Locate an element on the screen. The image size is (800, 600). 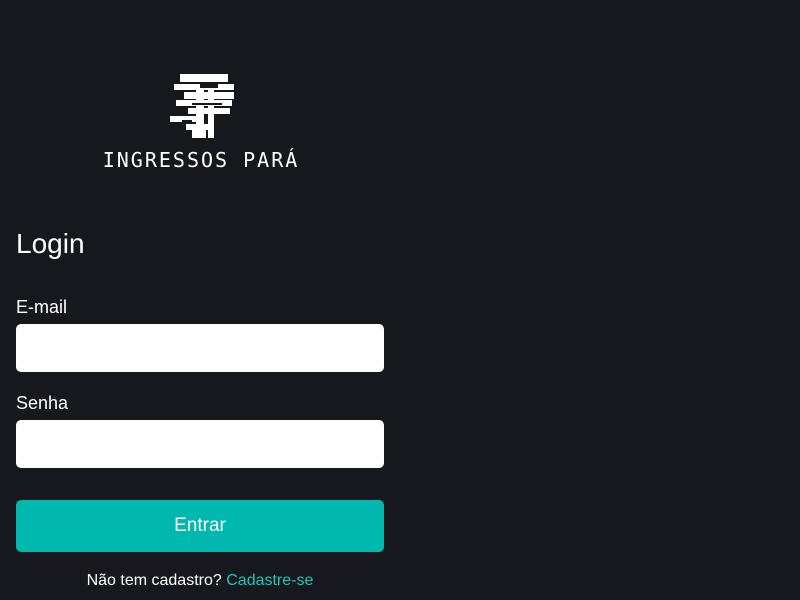
page-title: Login is located at coordinates (50, 243).